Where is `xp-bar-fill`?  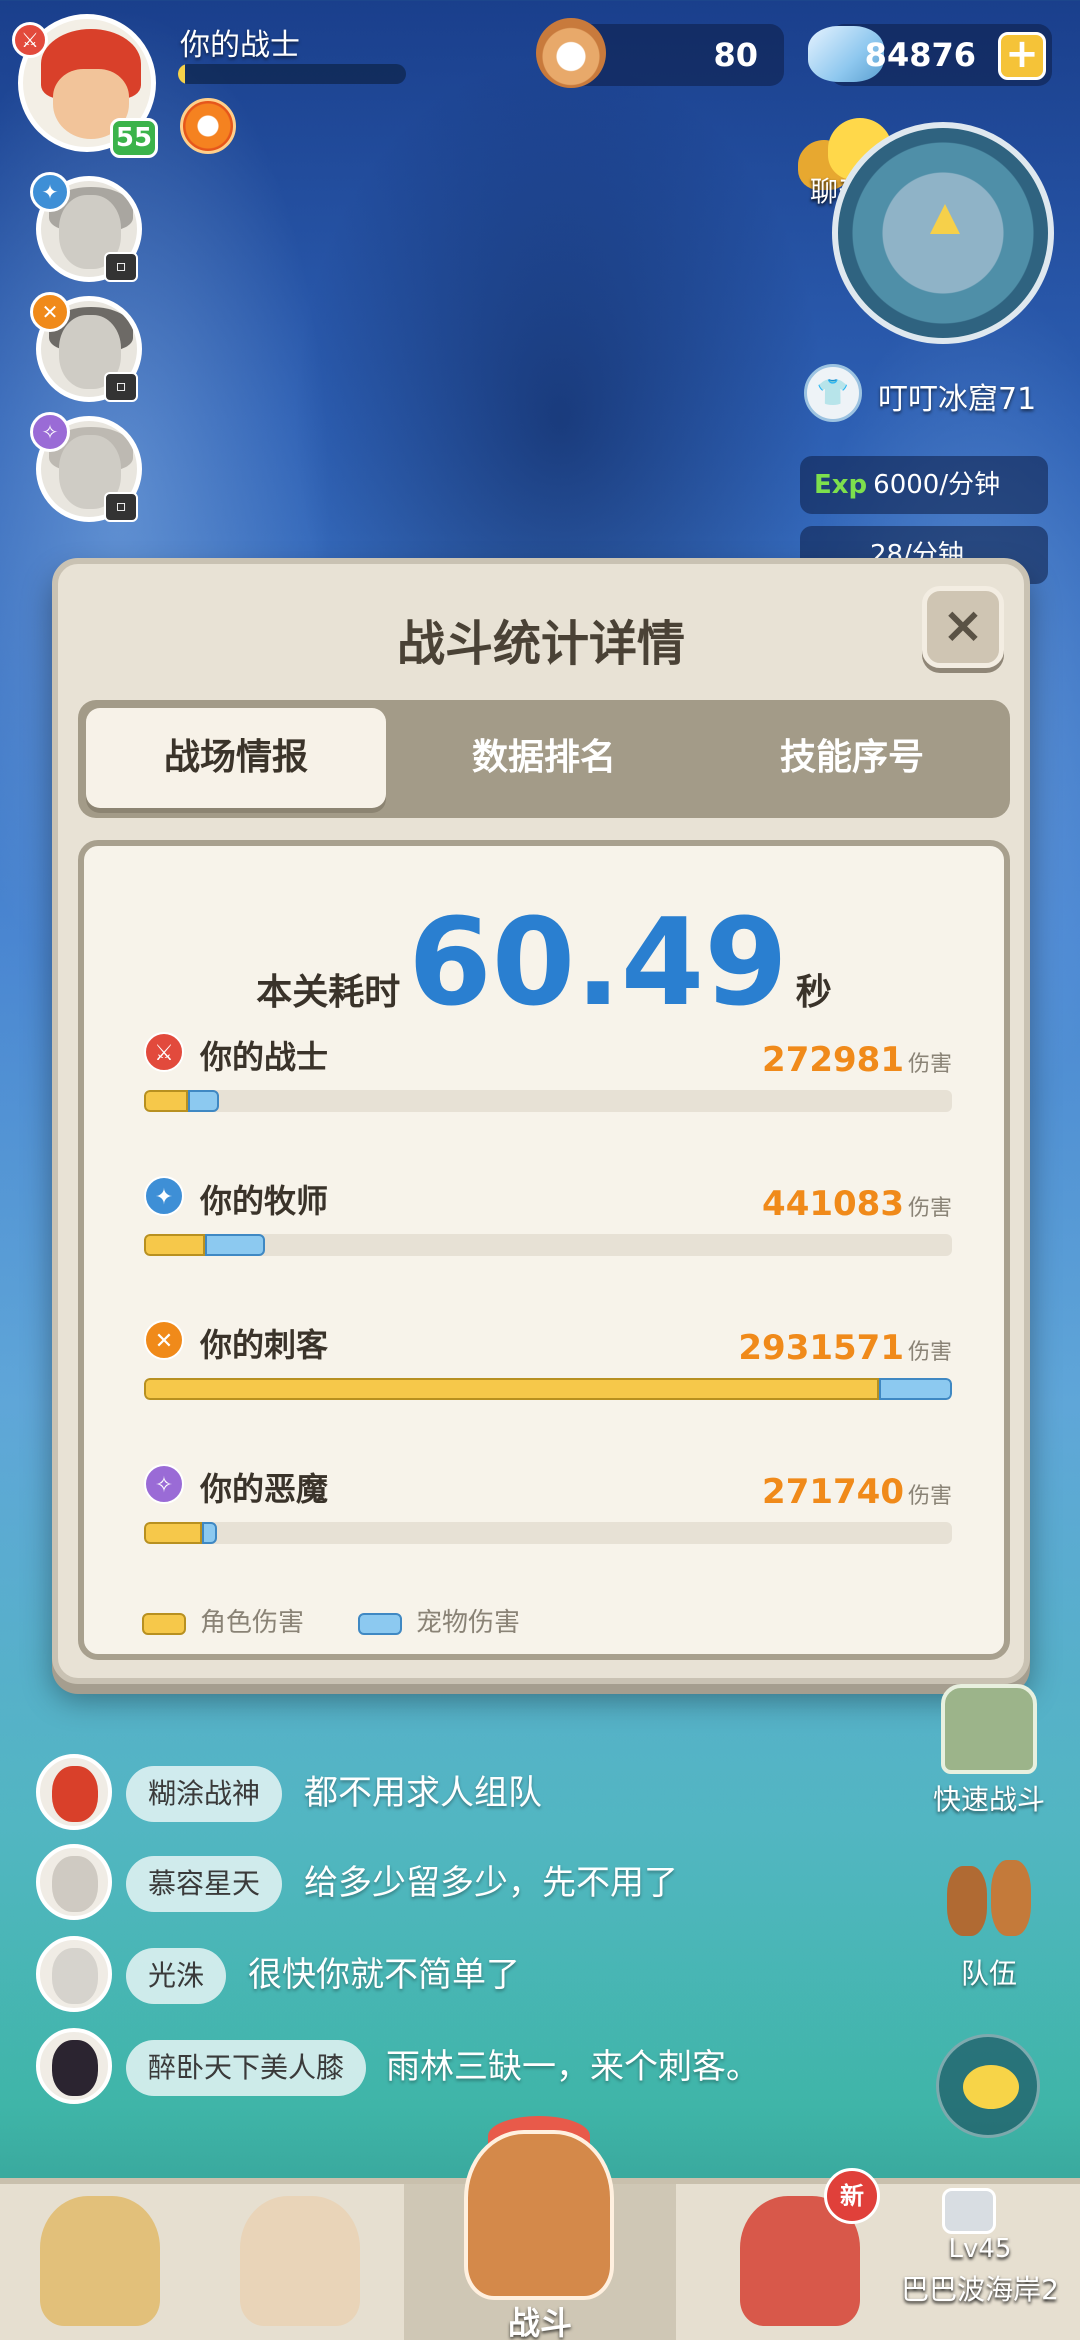
xp-bar-fill is located at coordinates (181, 74).